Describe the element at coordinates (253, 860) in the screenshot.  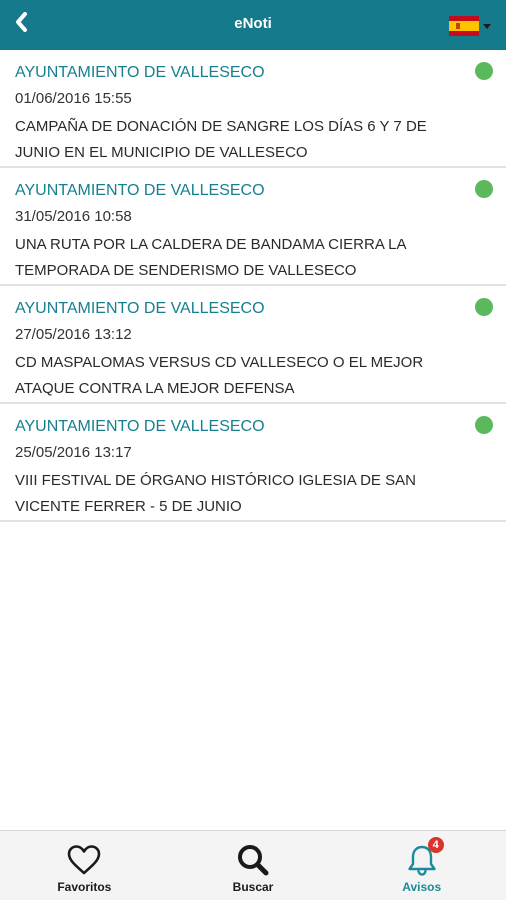
I see `search-icon` at that location.